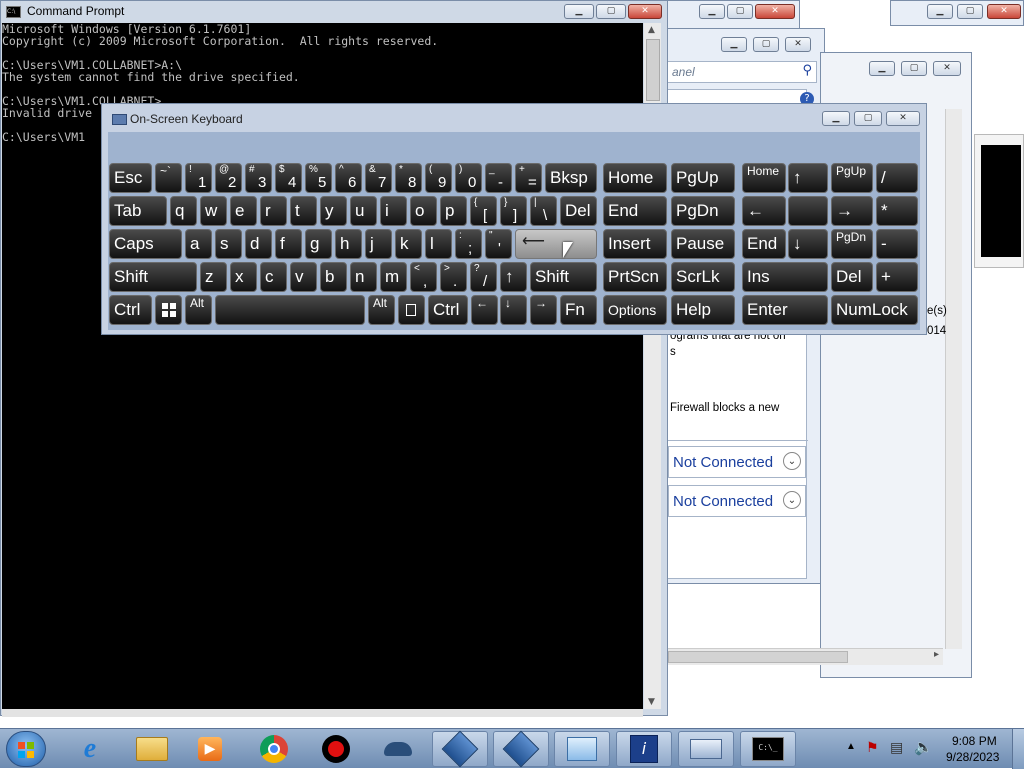 The width and height of the screenshot is (1024, 769). Describe the element at coordinates (644, 749) in the screenshot. I see `taskbar-window-4: i` at that location.